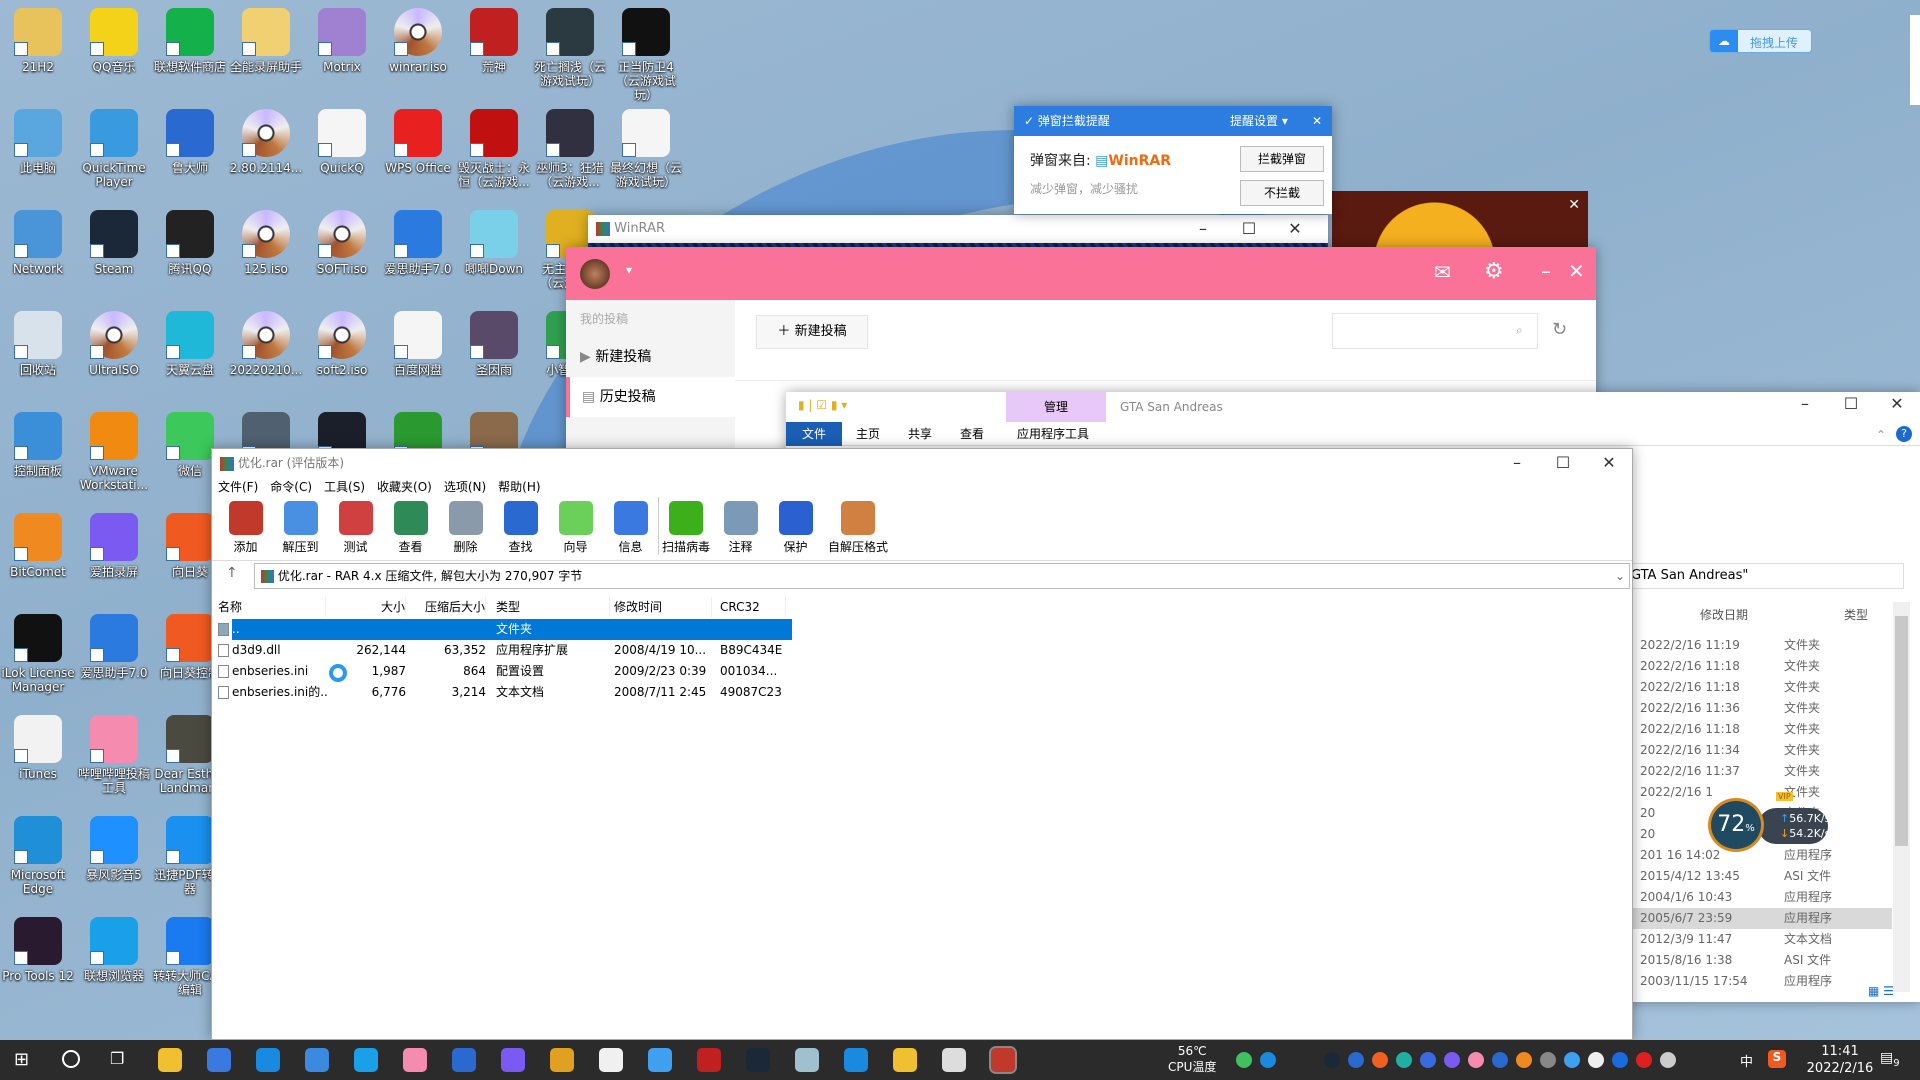 The width and height of the screenshot is (1920, 1080). I want to click on ribbon-tab: 文件, so click(814, 434).